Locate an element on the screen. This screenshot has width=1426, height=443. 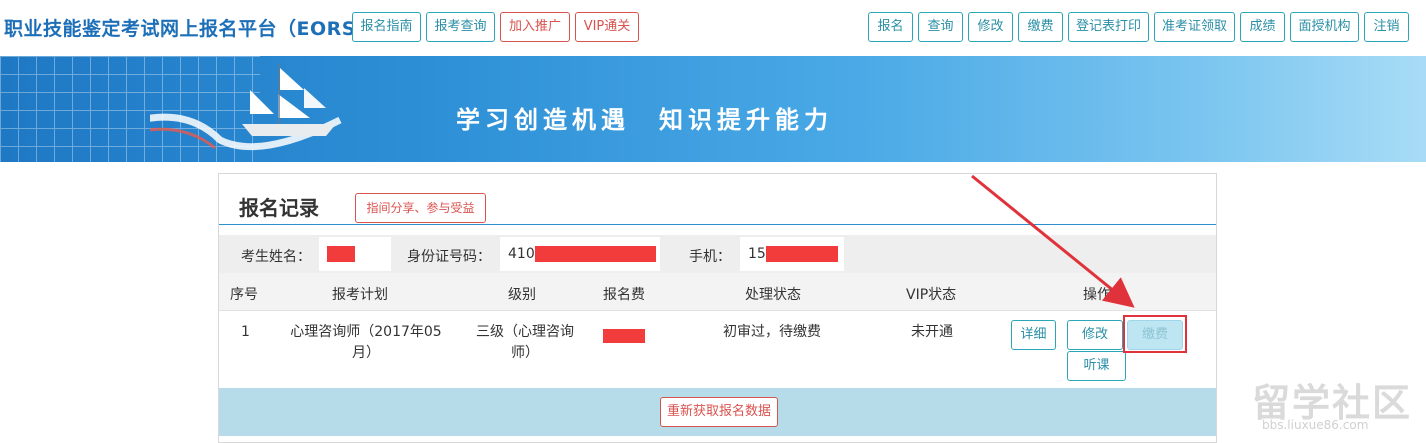
annotation-arrow-icon is located at coordinates (1053, 241).